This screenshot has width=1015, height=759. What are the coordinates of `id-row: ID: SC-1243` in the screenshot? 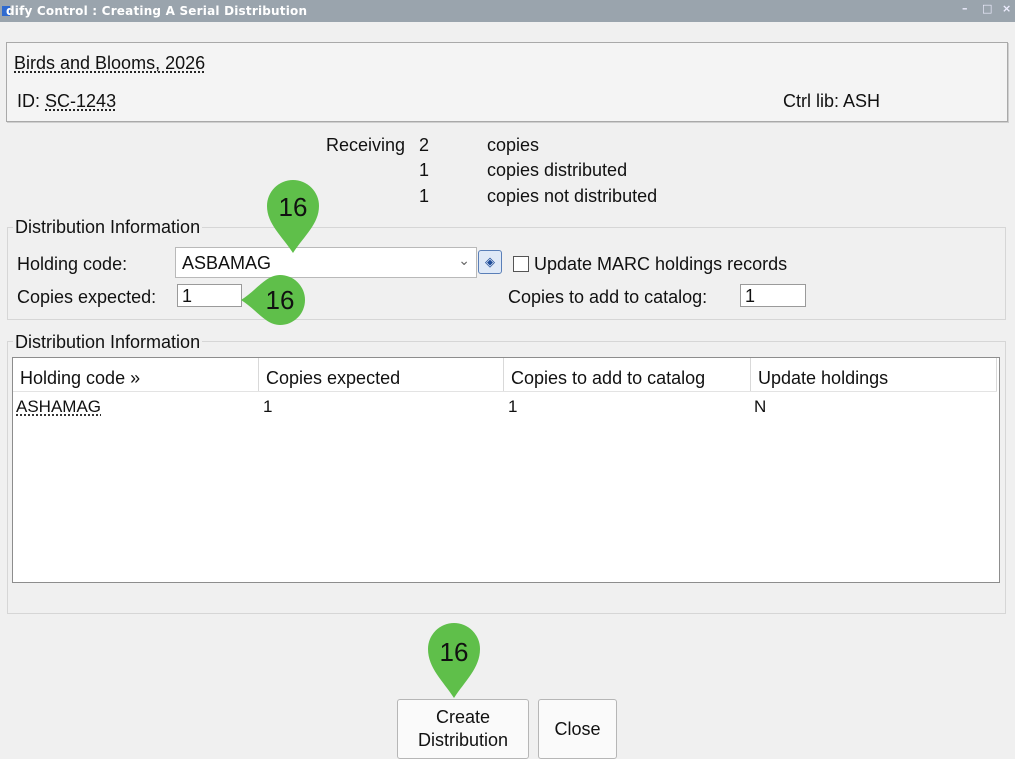 It's located at (66, 101).